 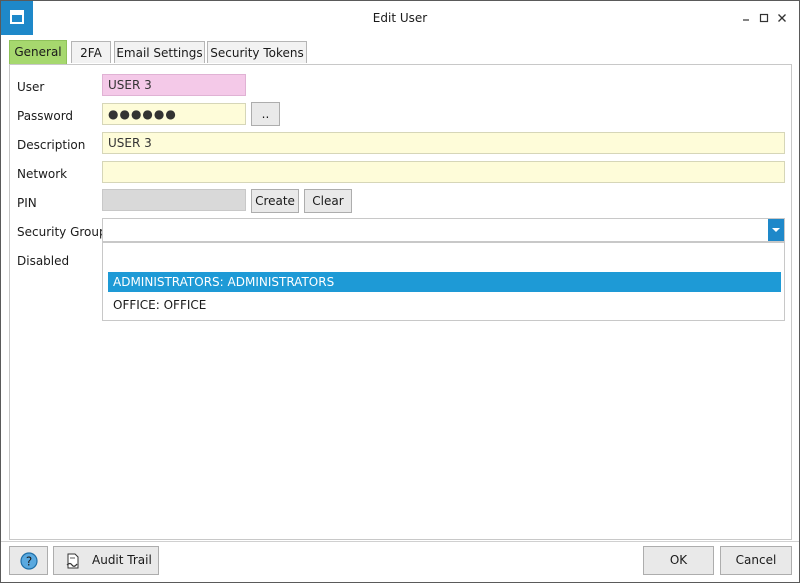 I want to click on footer-separator, so click(x=400, y=541).